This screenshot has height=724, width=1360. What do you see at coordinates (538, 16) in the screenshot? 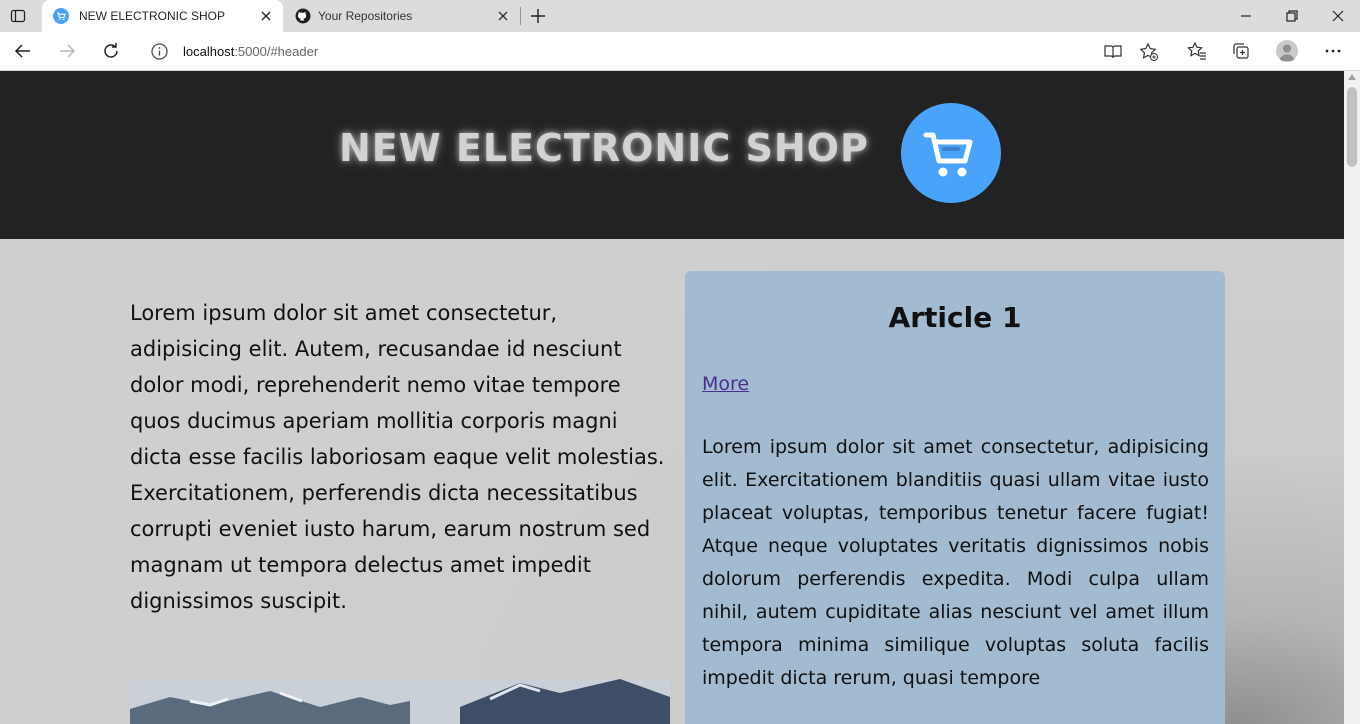
I see `new-tab-icon` at bounding box center [538, 16].